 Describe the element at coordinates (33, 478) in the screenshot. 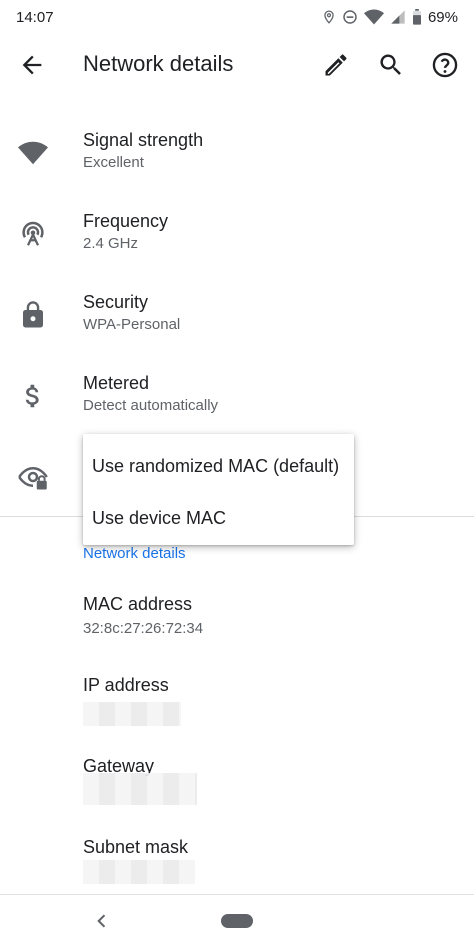

I see `privacy-eye-icon` at that location.